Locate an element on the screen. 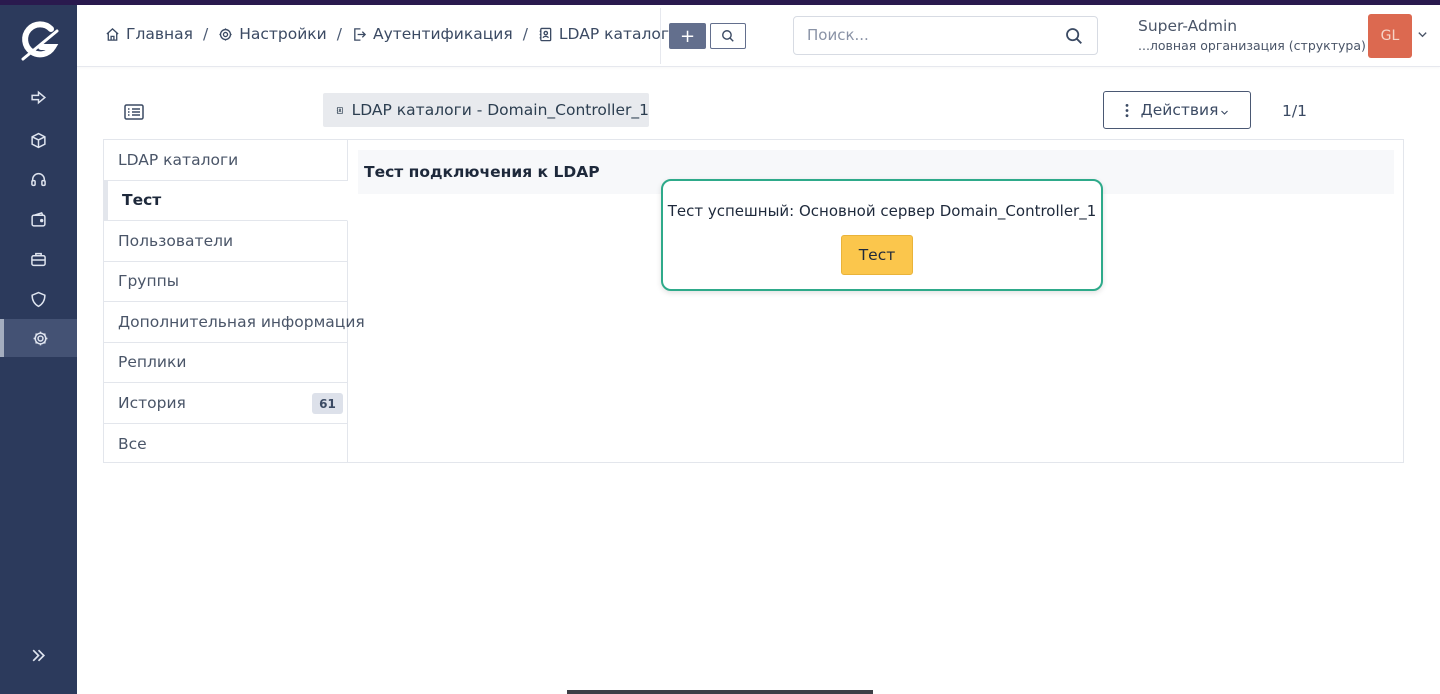 The height and width of the screenshot is (694, 1440). breadcrumb-home: Главная is located at coordinates (149, 34).